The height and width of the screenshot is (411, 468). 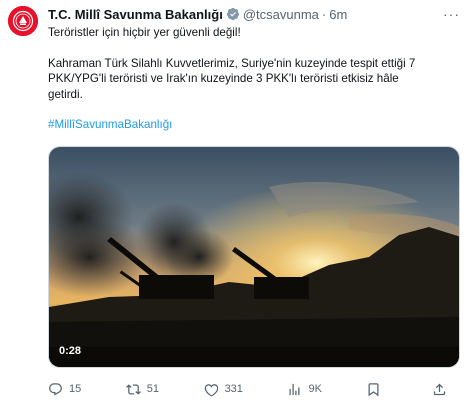 I want to click on share-button, so click(x=442, y=389).